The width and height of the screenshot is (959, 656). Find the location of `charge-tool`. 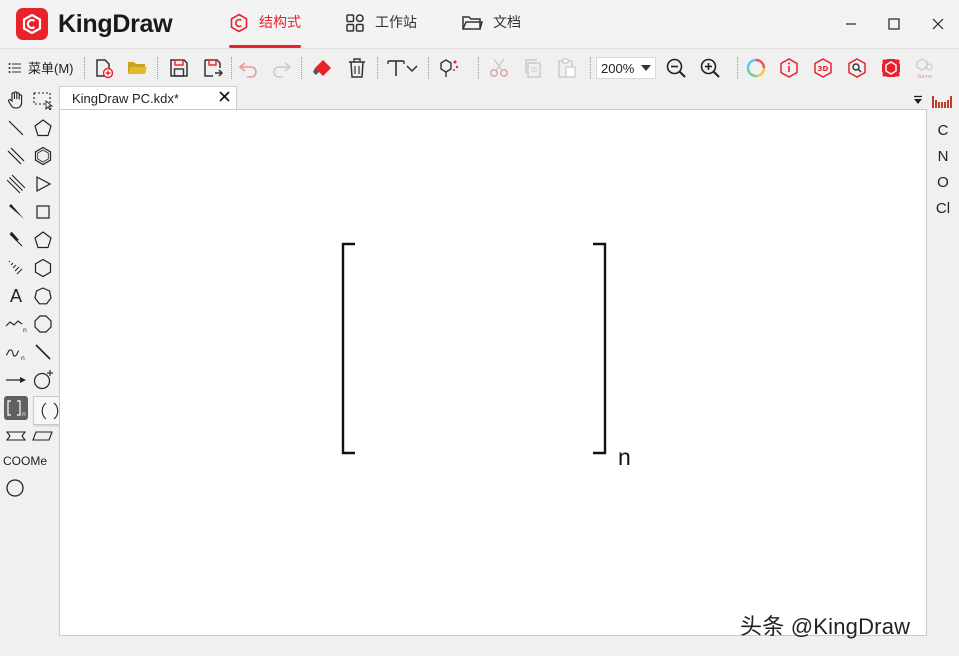

charge-tool is located at coordinates (43, 380).